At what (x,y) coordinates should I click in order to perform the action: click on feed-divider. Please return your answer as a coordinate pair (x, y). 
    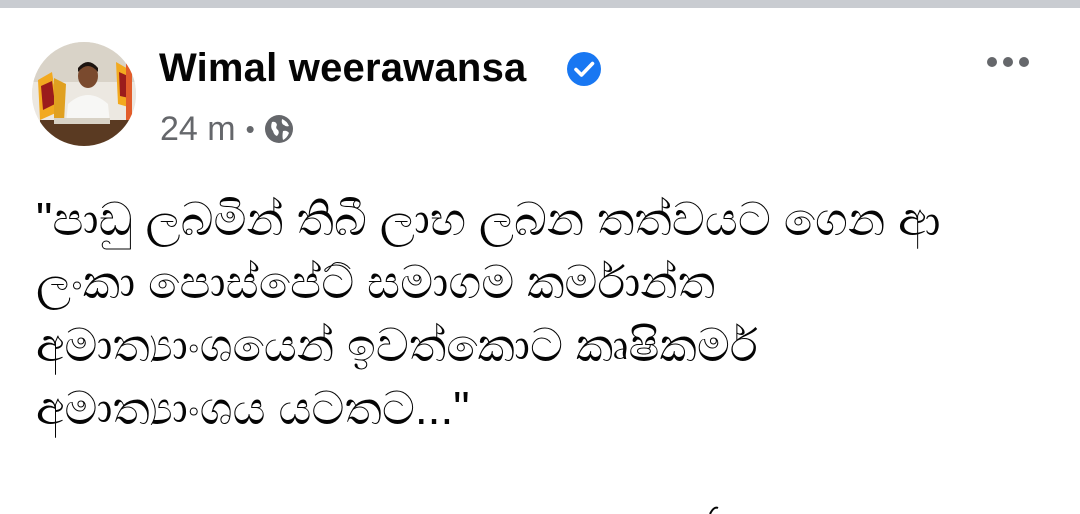
    Looking at the image, I should click on (540, 4).